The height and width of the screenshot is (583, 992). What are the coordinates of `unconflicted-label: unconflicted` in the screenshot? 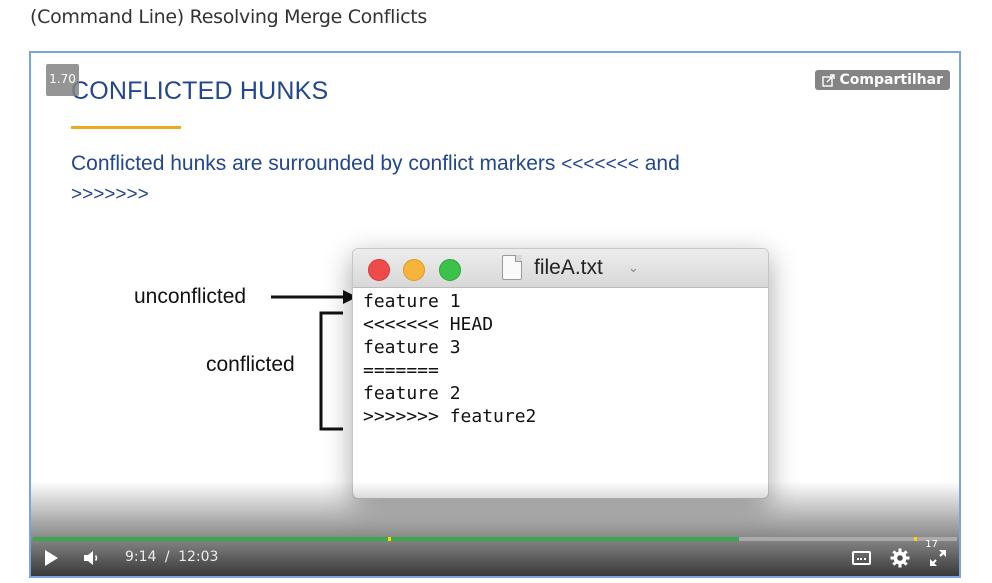 It's located at (190, 296).